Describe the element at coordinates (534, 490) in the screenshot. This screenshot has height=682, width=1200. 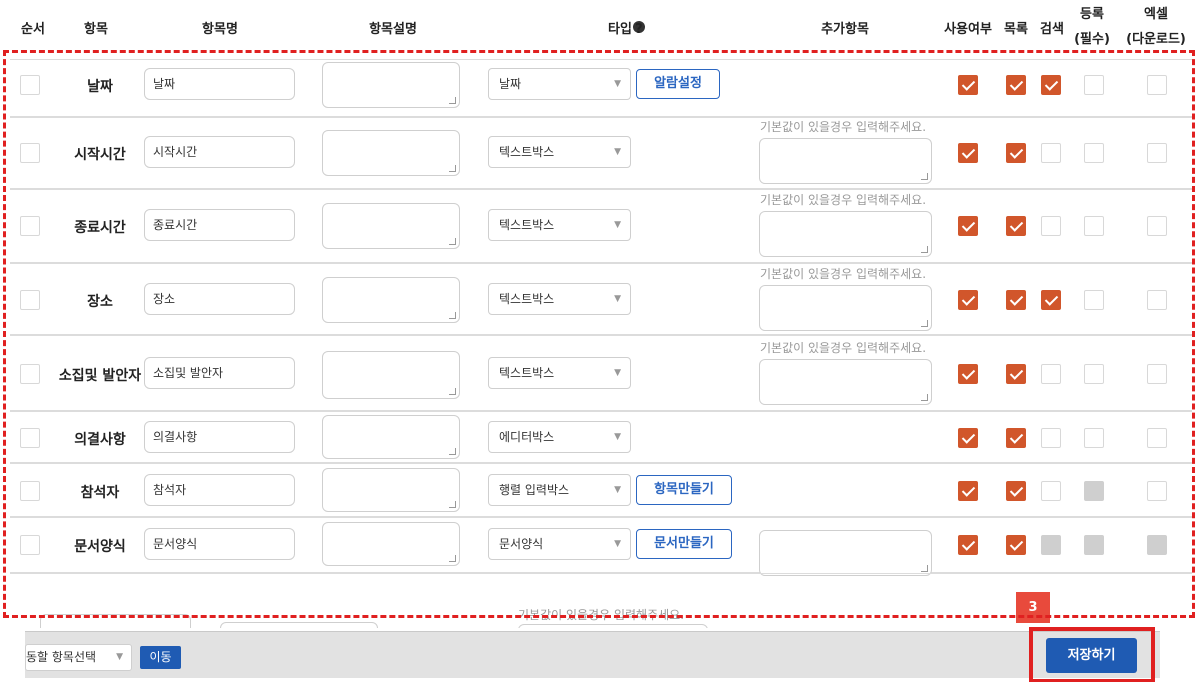
I see `type-select-value: 행렬 입력박스` at that location.